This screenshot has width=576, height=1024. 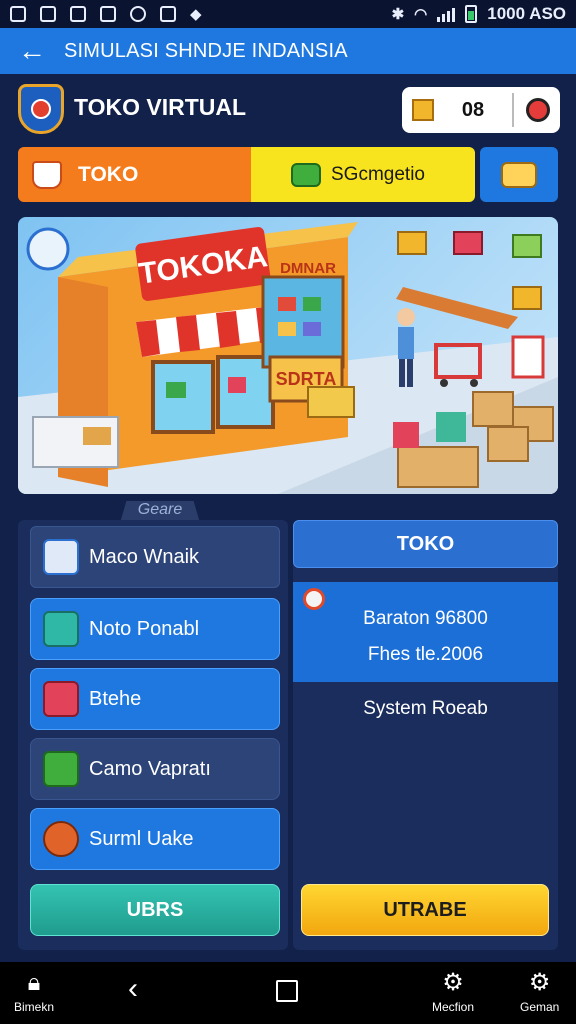 I want to click on tab-secondary: SGcmgetio, so click(x=363, y=174).